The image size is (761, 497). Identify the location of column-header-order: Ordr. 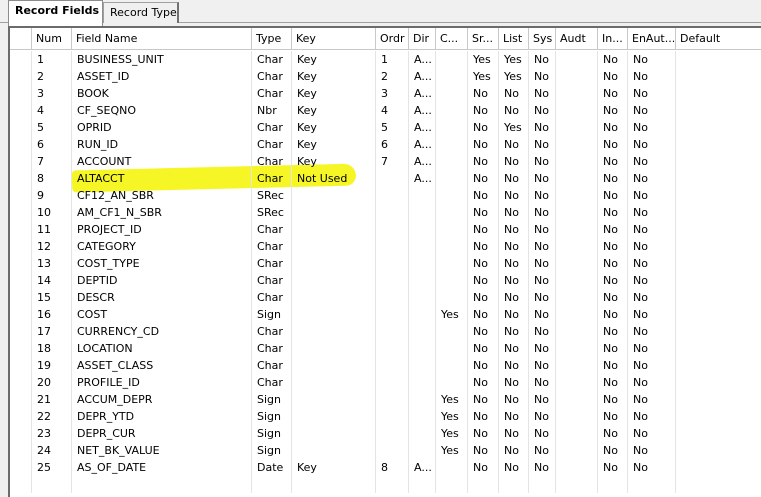
(392, 39).